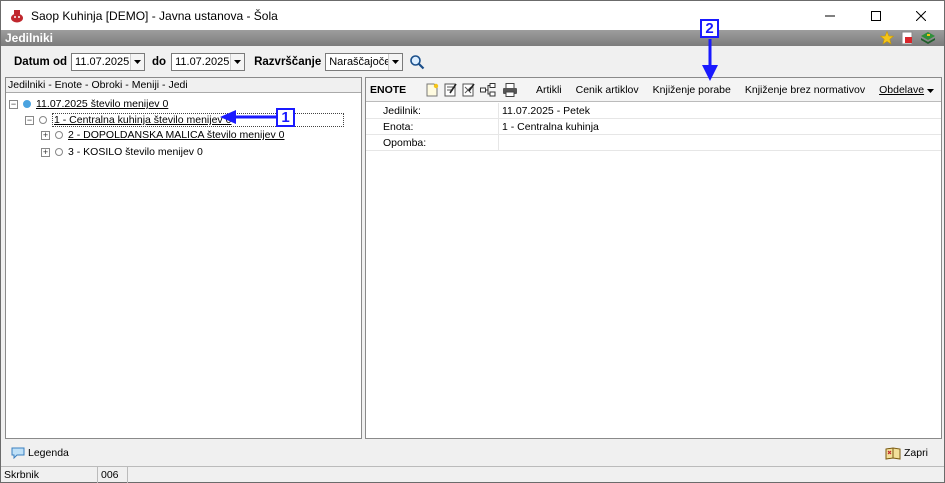 The height and width of the screenshot is (483, 945). Describe the element at coordinates (902, 89) in the screenshot. I see `obdelave-label: Obdelave` at that location.